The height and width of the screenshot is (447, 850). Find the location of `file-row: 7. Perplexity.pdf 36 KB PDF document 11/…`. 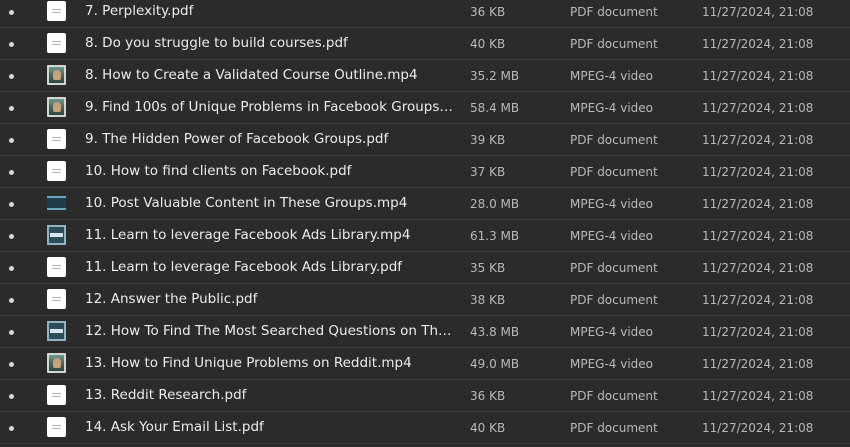

file-row: 7. Perplexity.pdf 36 KB PDF document 11/… is located at coordinates (425, 14).